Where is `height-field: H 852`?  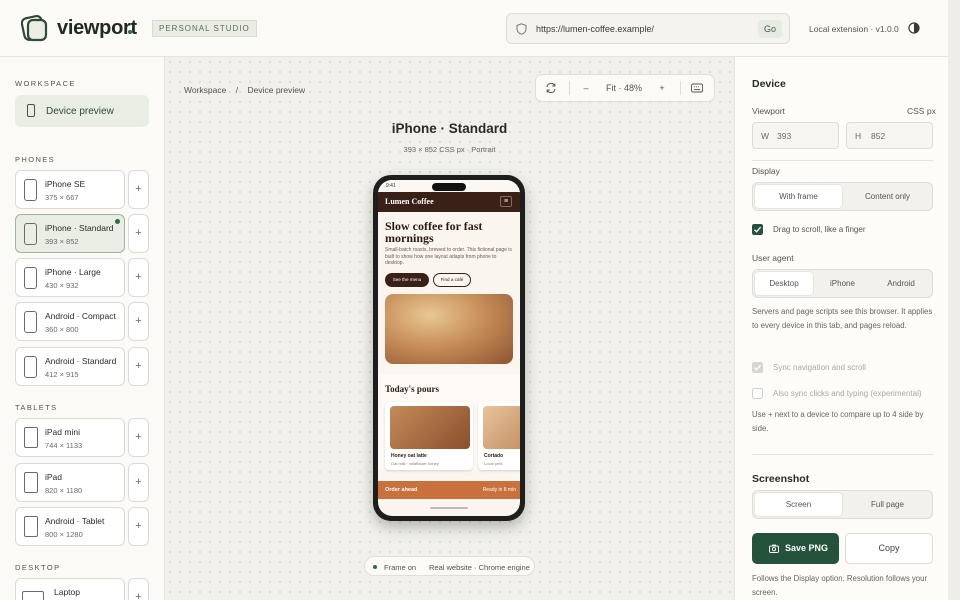
height-field: H 852 is located at coordinates (889, 135).